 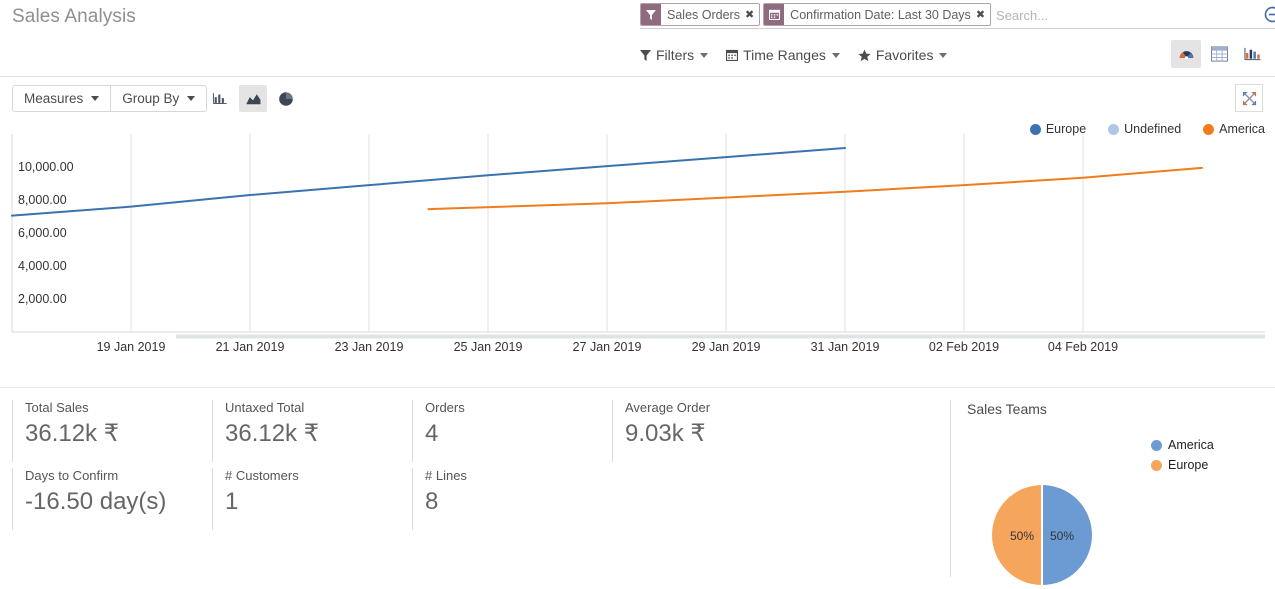 I want to click on time-ranges-menu-label: Time Ranges, so click(x=784, y=55).